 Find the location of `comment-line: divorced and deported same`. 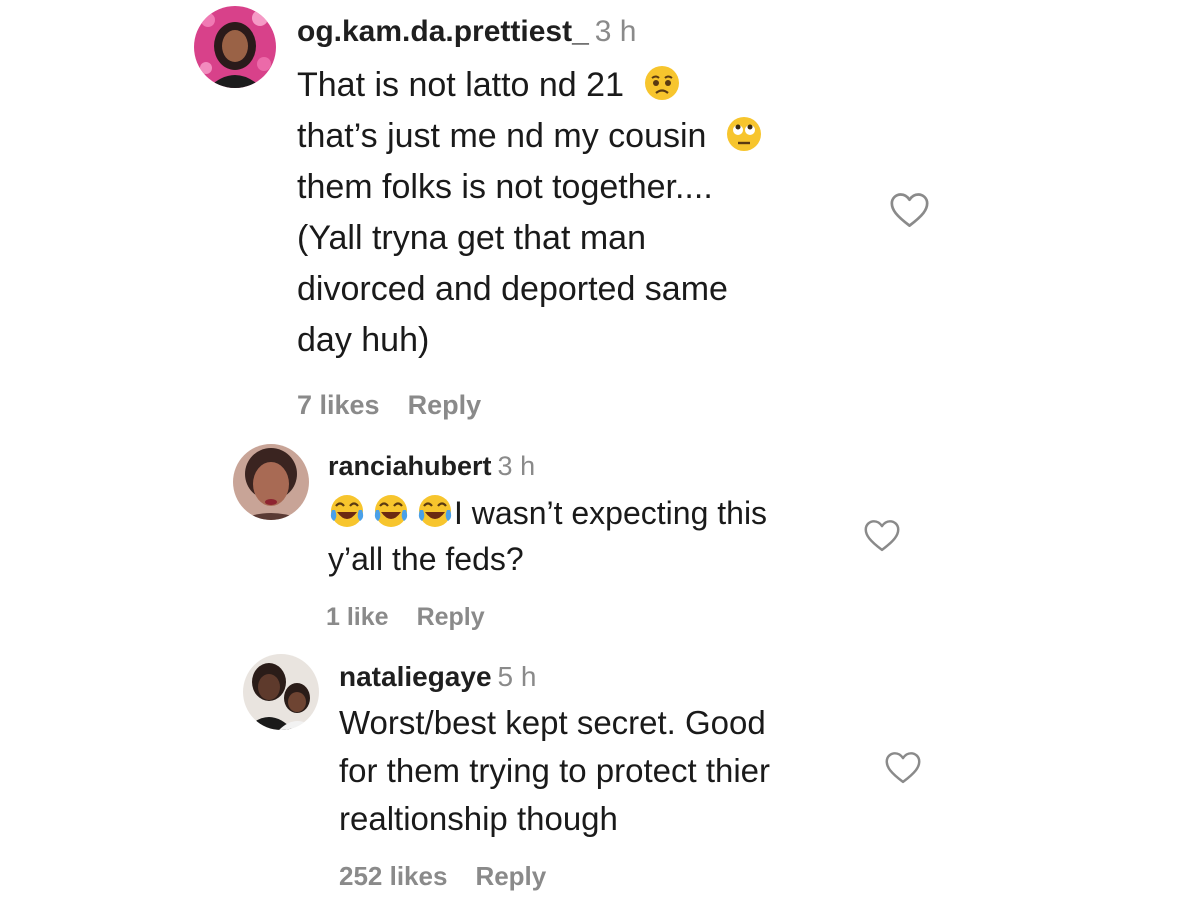

comment-line: divorced and deported same is located at coordinates (512, 289).